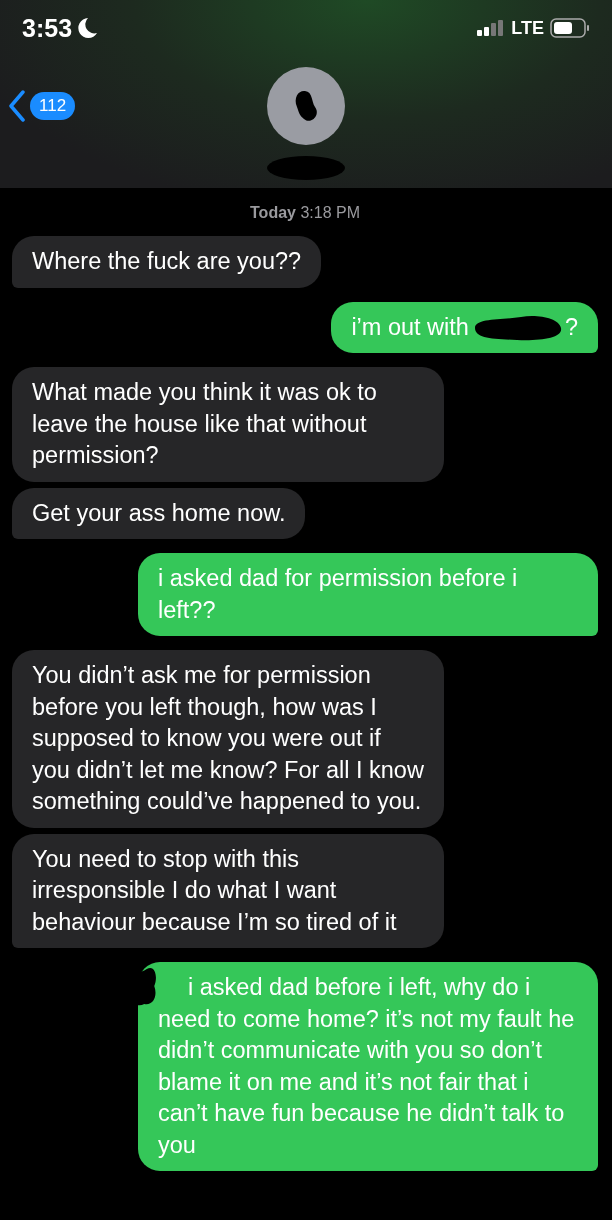  Describe the element at coordinates (53, 106) in the screenshot. I see `unread-count-badge: 112` at that location.